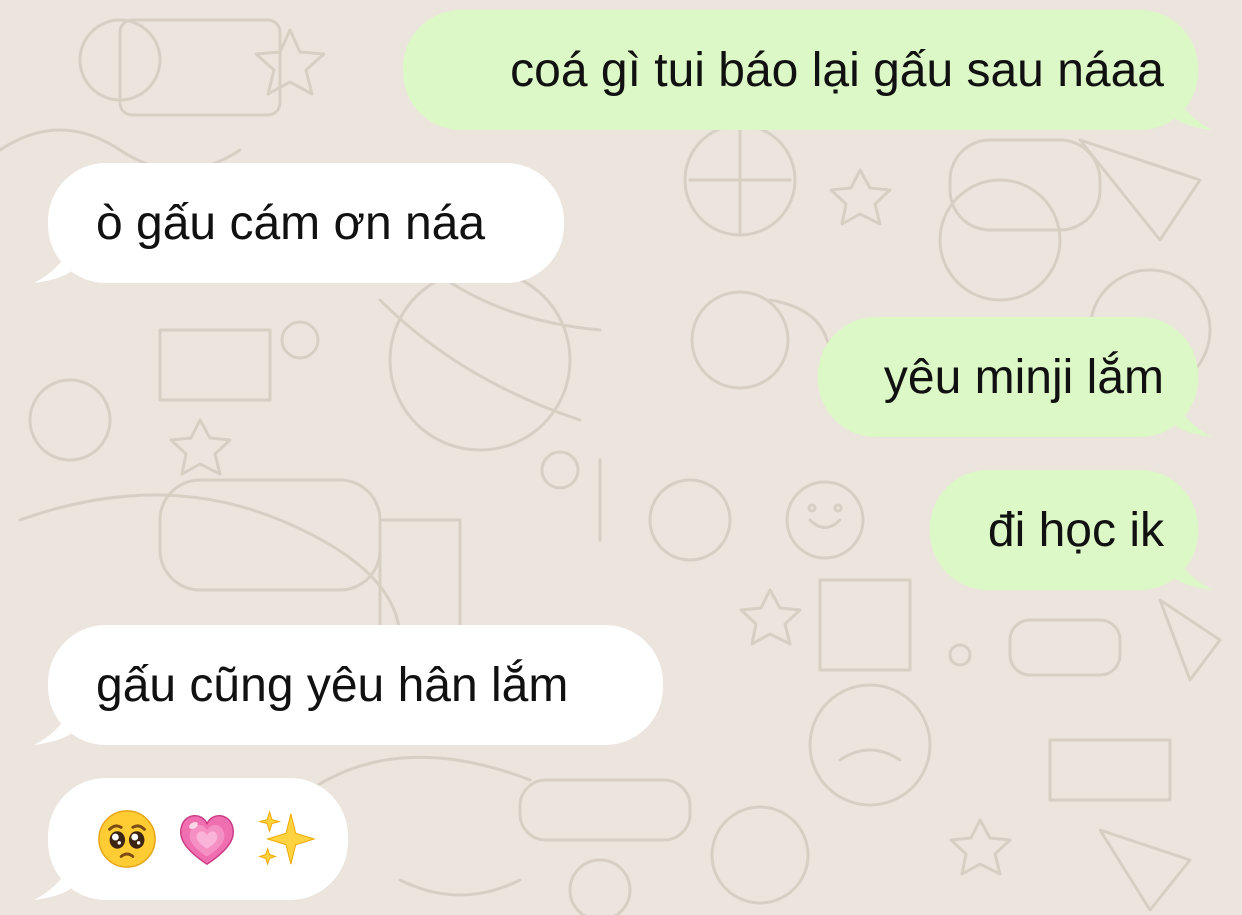  Describe the element at coordinates (1023, 377) in the screenshot. I see `message-text: yêu minji lắm` at that location.